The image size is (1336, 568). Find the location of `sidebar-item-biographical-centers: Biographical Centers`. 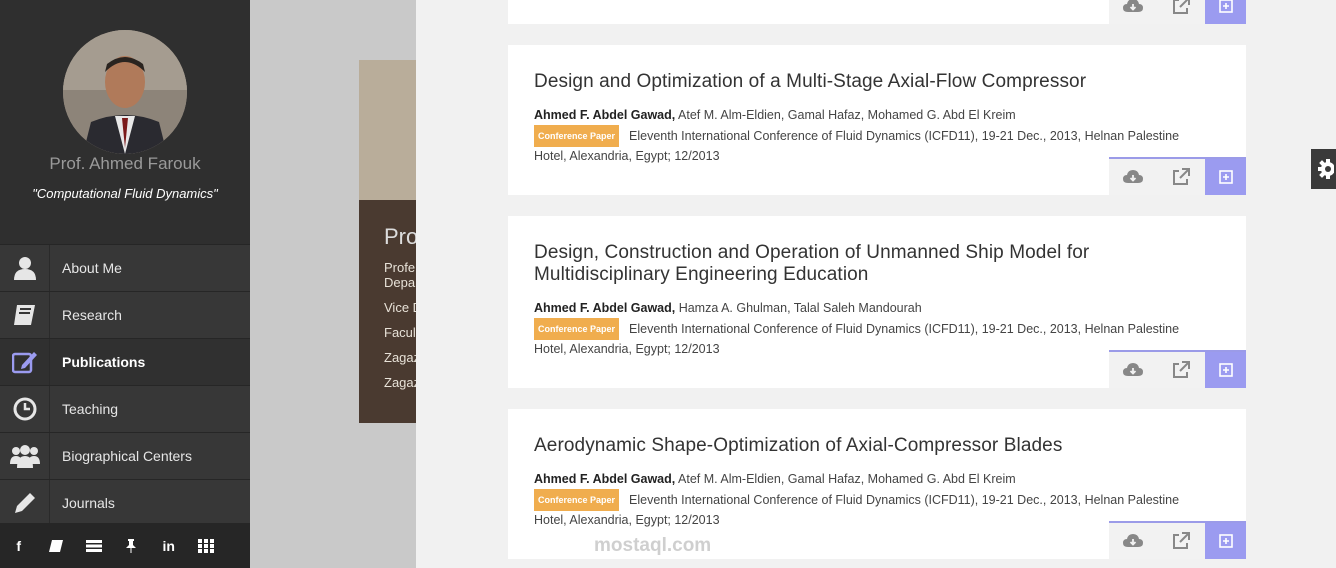

sidebar-item-biographical-centers: Biographical Centers is located at coordinates (125, 455).